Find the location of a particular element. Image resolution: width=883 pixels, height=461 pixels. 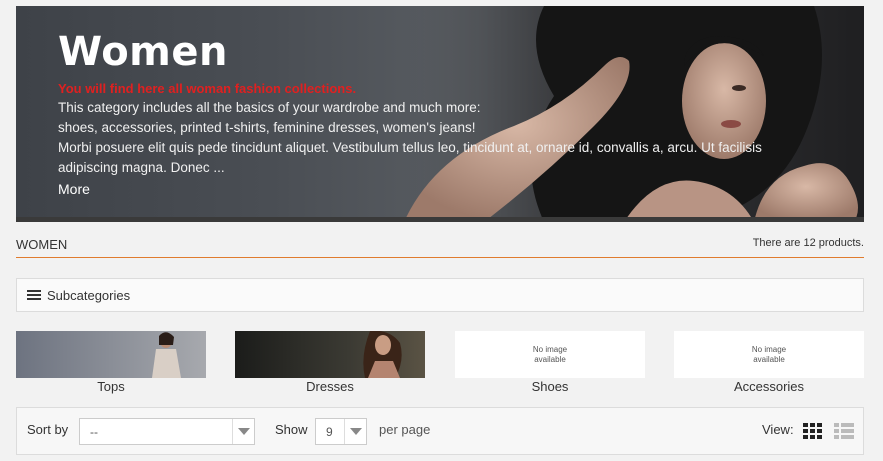

more-link: More is located at coordinates (74, 189).